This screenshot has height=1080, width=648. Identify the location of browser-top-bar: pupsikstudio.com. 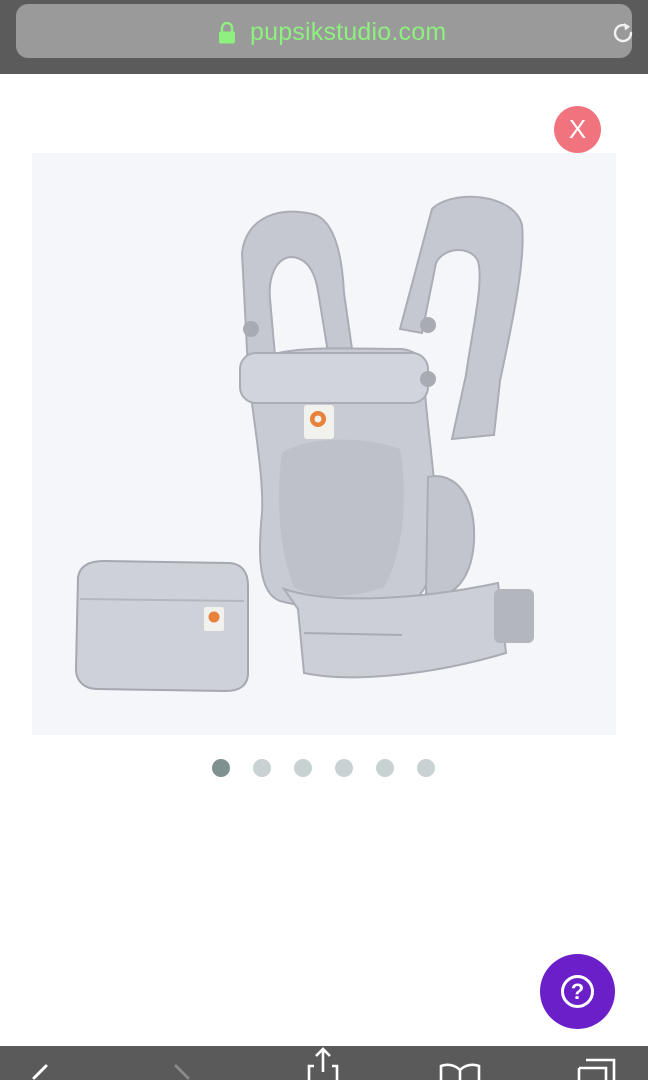
(324, 37).